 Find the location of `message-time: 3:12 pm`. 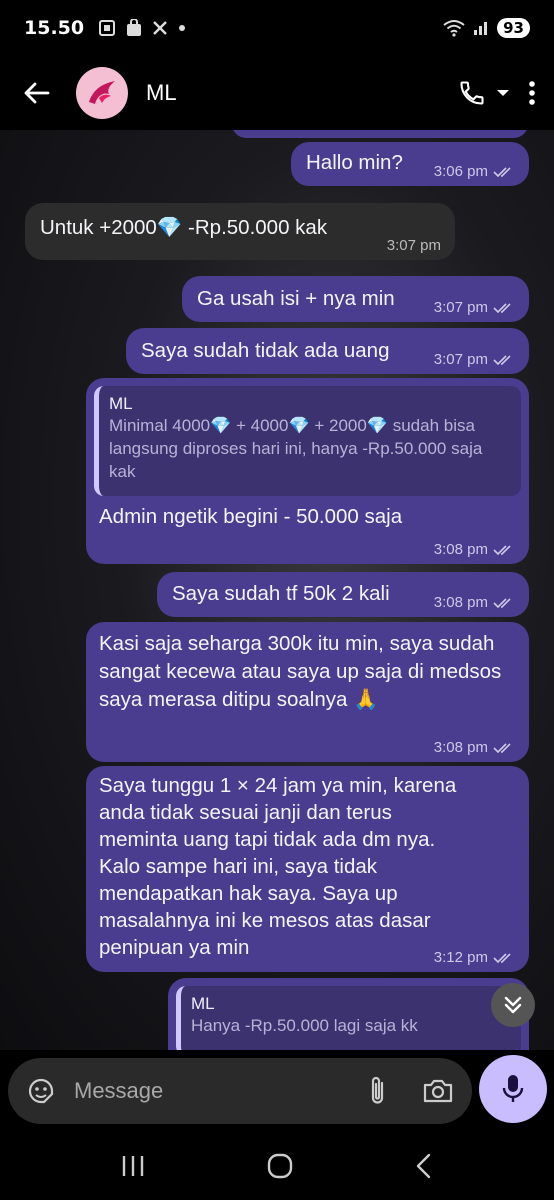

message-time: 3:12 pm is located at coordinates (474, 957).